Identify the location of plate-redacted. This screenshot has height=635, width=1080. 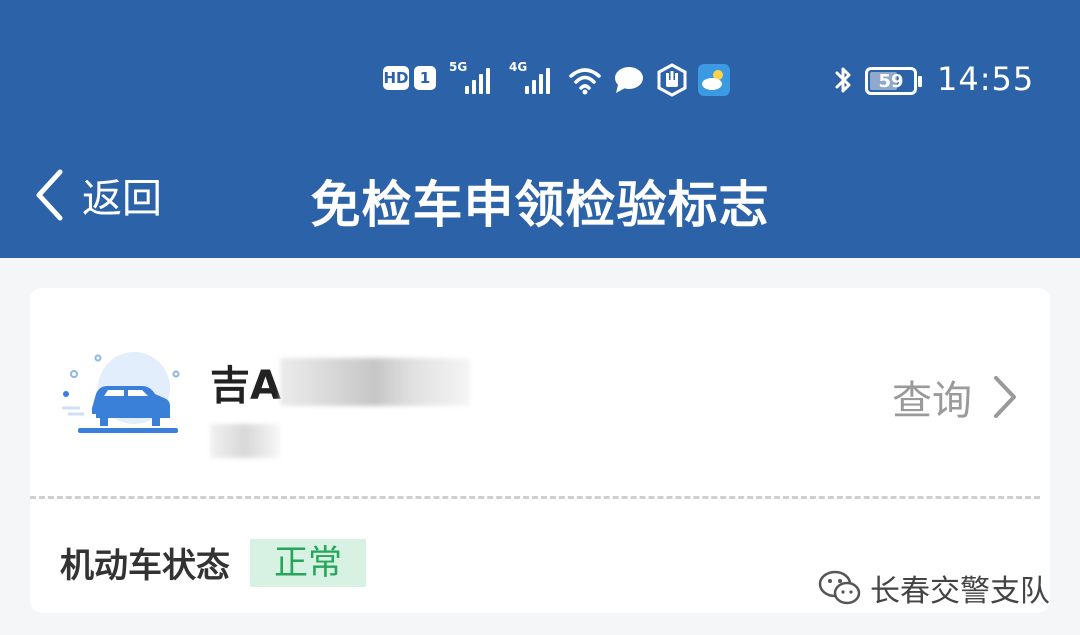
(375, 382).